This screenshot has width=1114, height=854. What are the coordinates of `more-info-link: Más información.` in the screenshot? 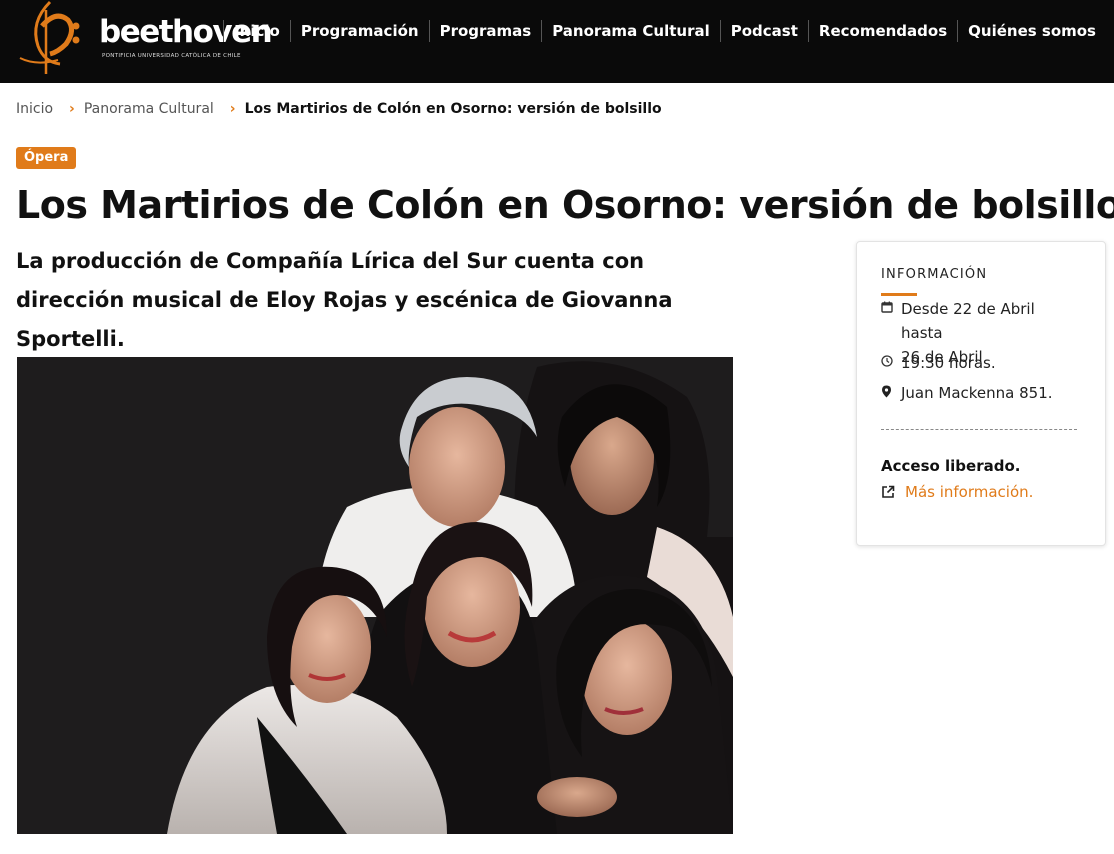 It's located at (957, 492).